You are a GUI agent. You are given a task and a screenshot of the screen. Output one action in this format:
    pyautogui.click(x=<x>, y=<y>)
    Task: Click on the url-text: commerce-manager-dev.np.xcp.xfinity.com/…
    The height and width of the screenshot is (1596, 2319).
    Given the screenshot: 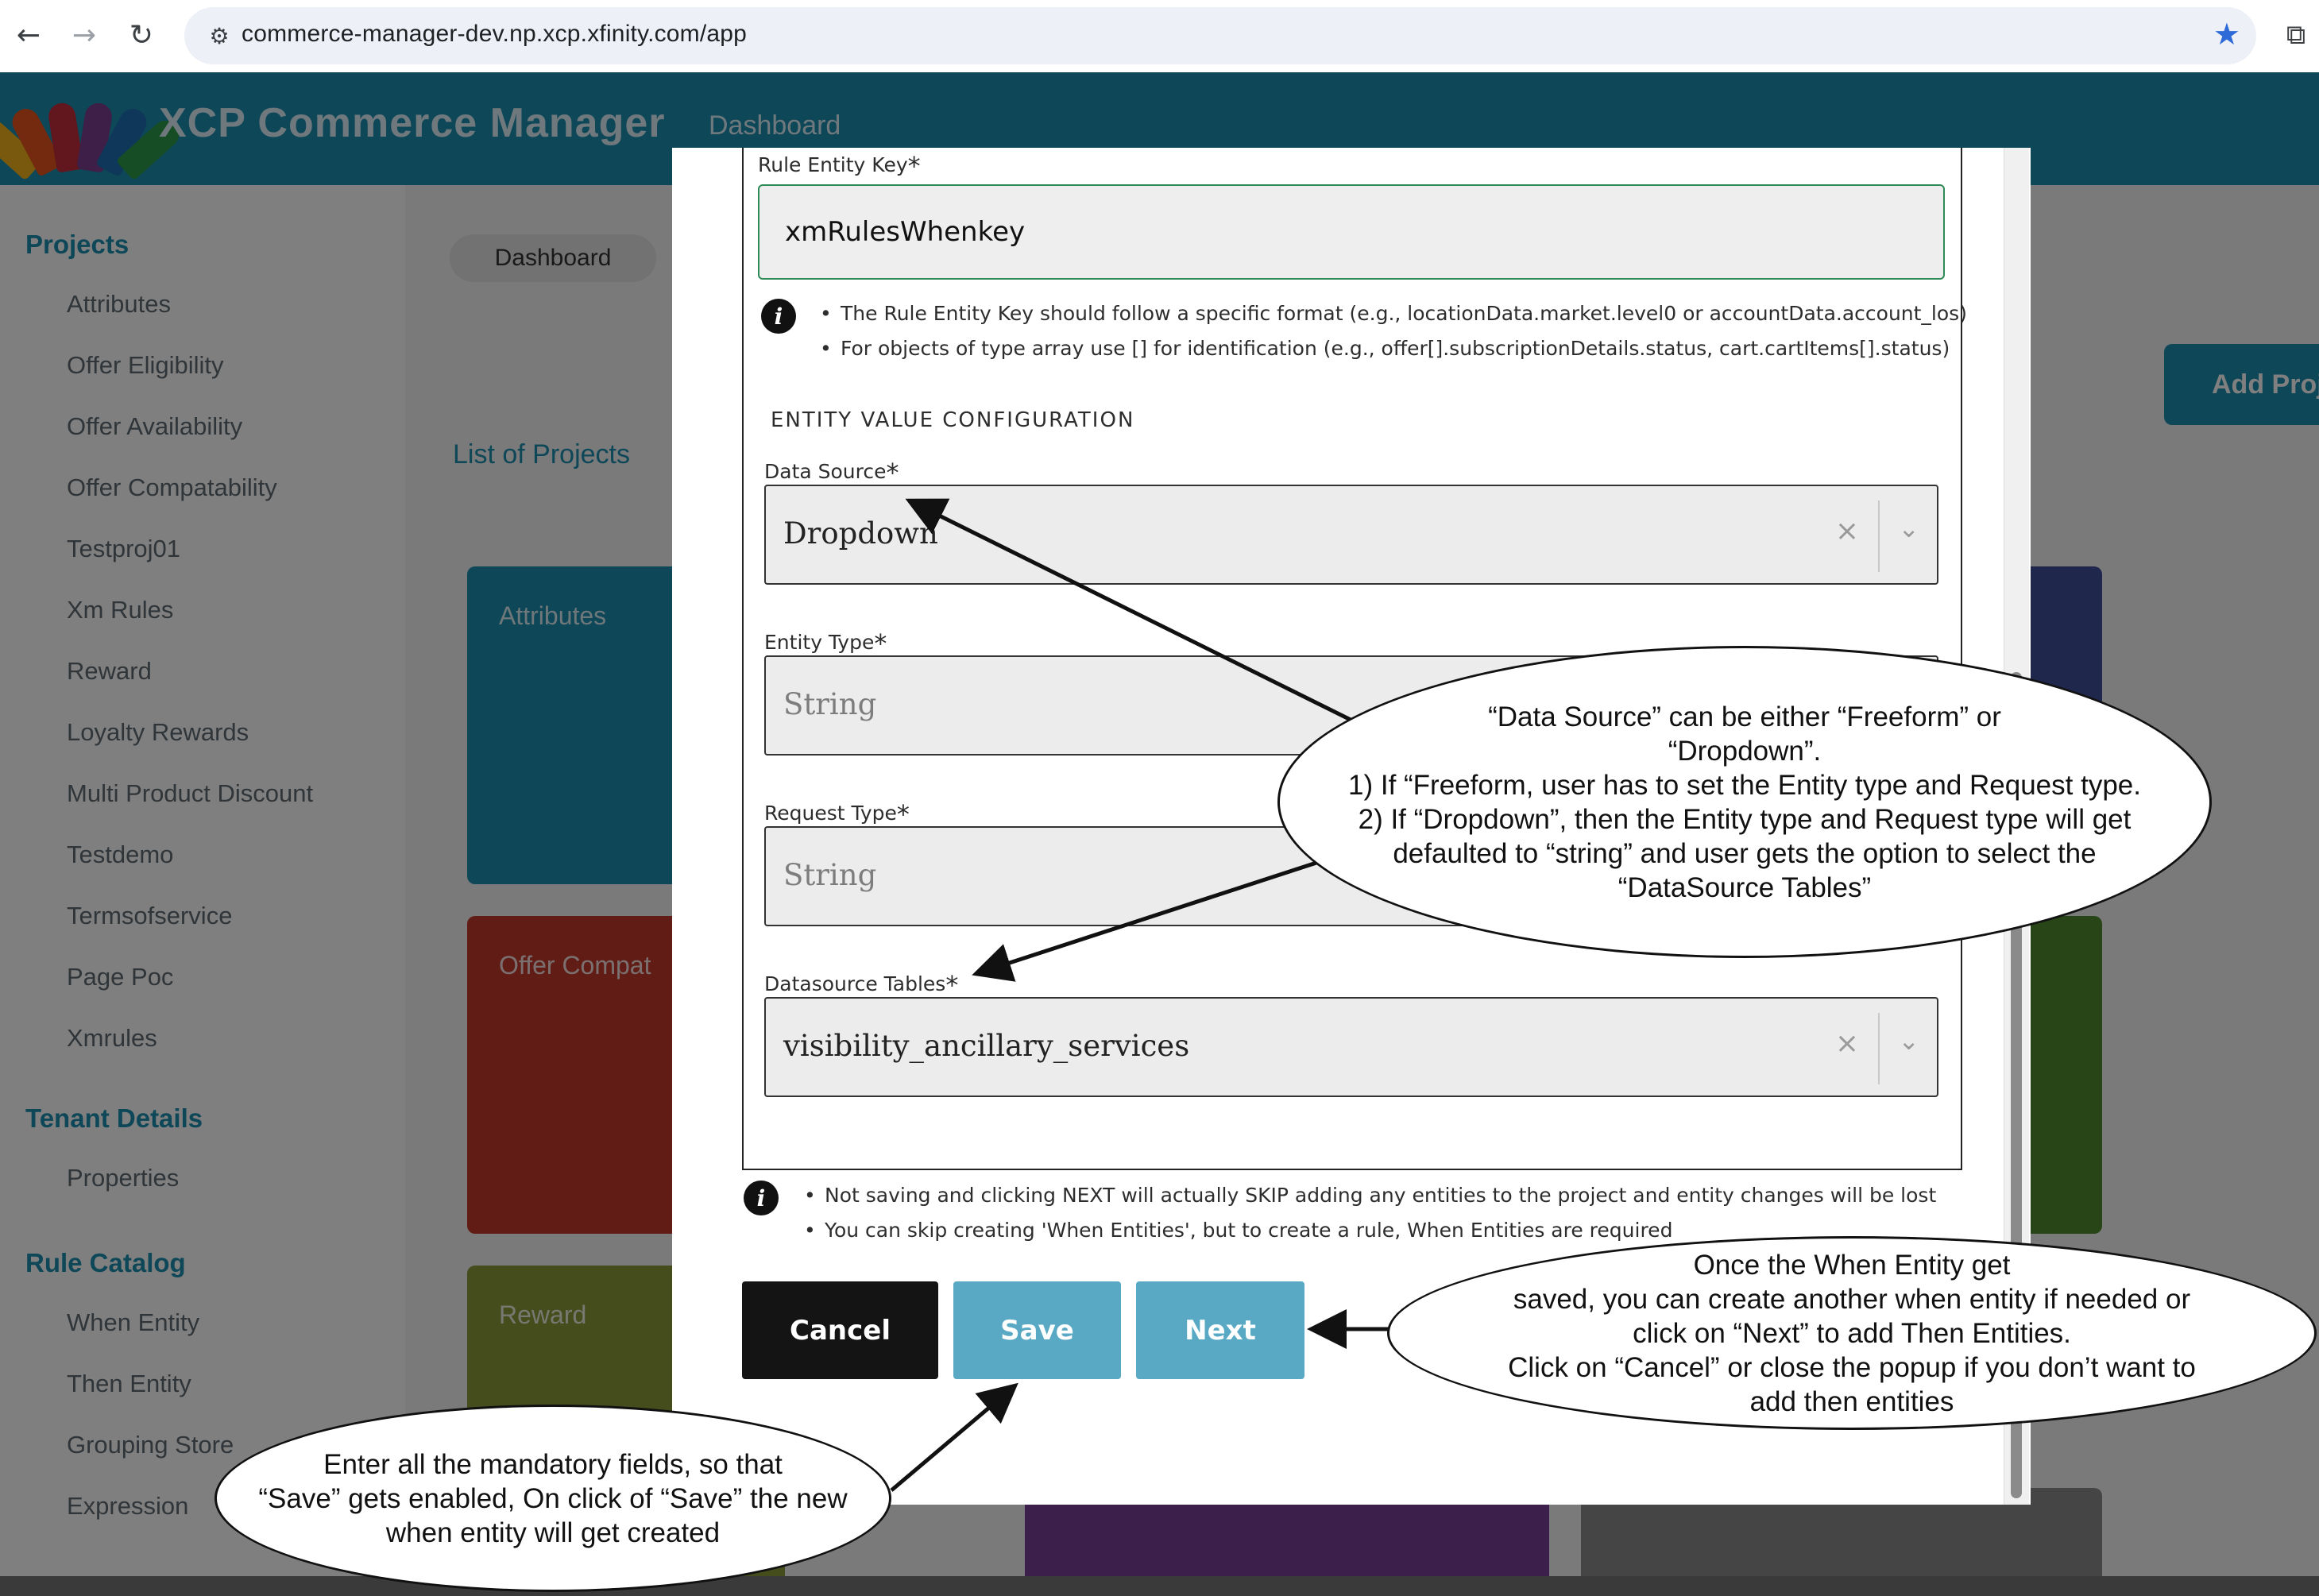 What is the action you would take?
    pyautogui.click(x=494, y=34)
    